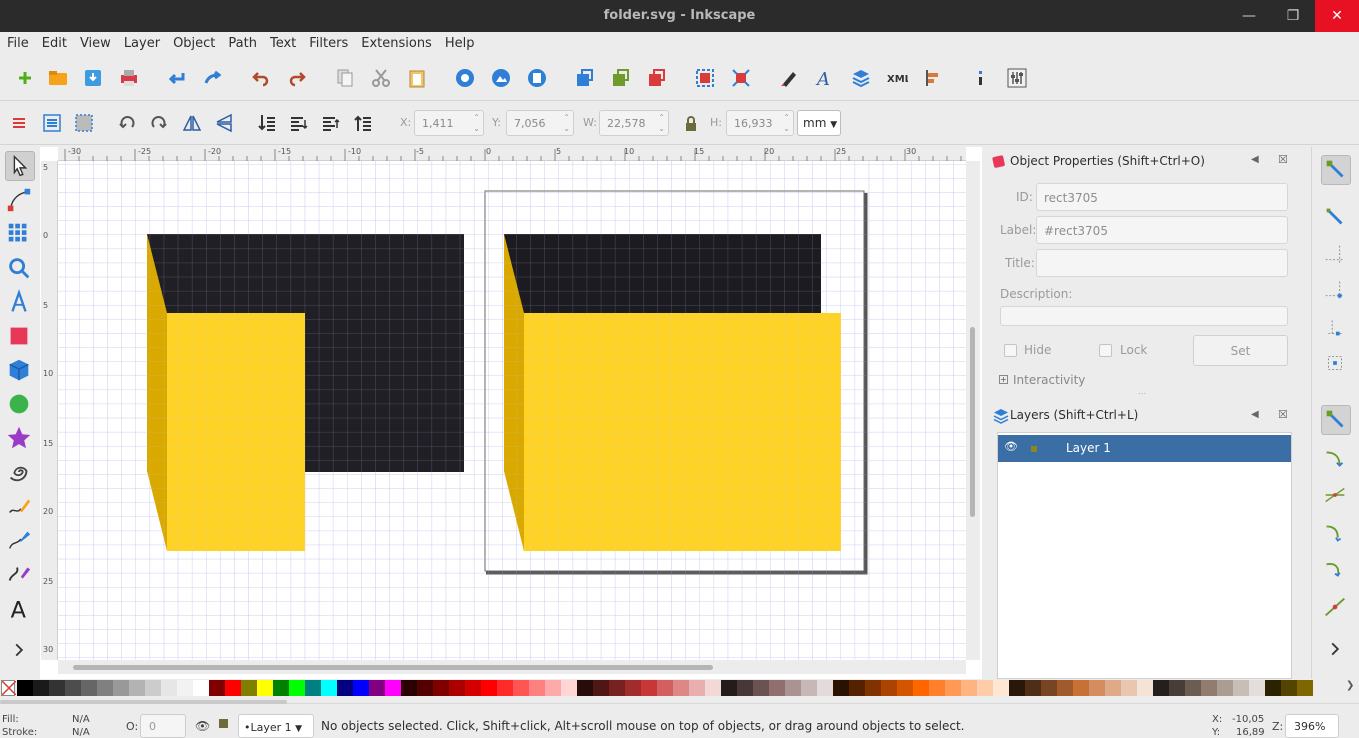 The width and height of the screenshot is (1359, 738). What do you see at coordinates (861, 78) in the screenshot?
I see `layers-icon` at bounding box center [861, 78].